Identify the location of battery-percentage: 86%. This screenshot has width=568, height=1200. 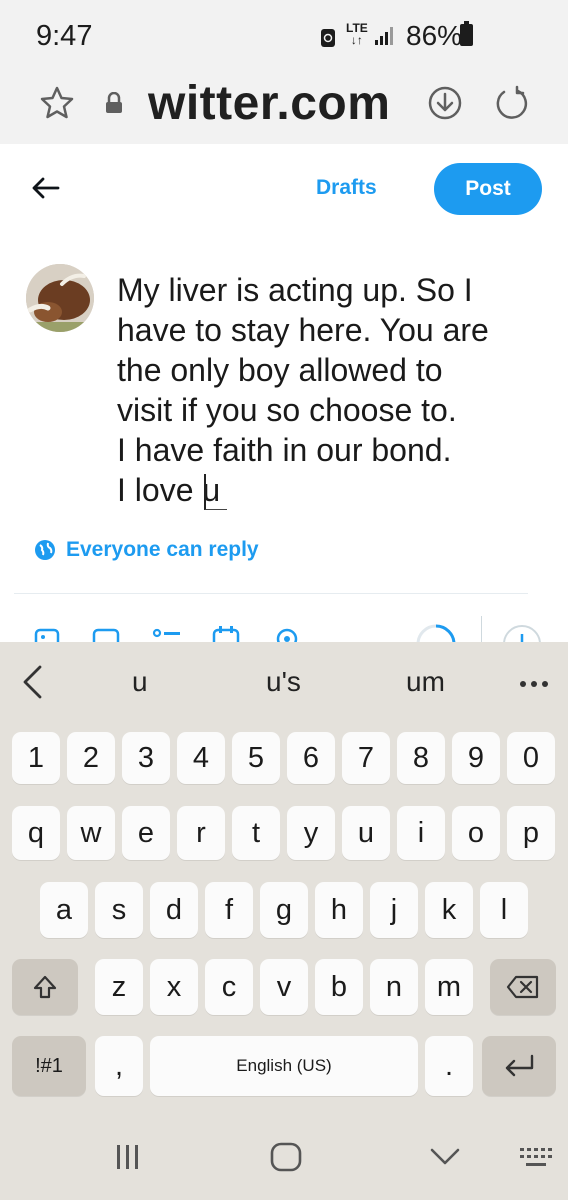
(434, 35).